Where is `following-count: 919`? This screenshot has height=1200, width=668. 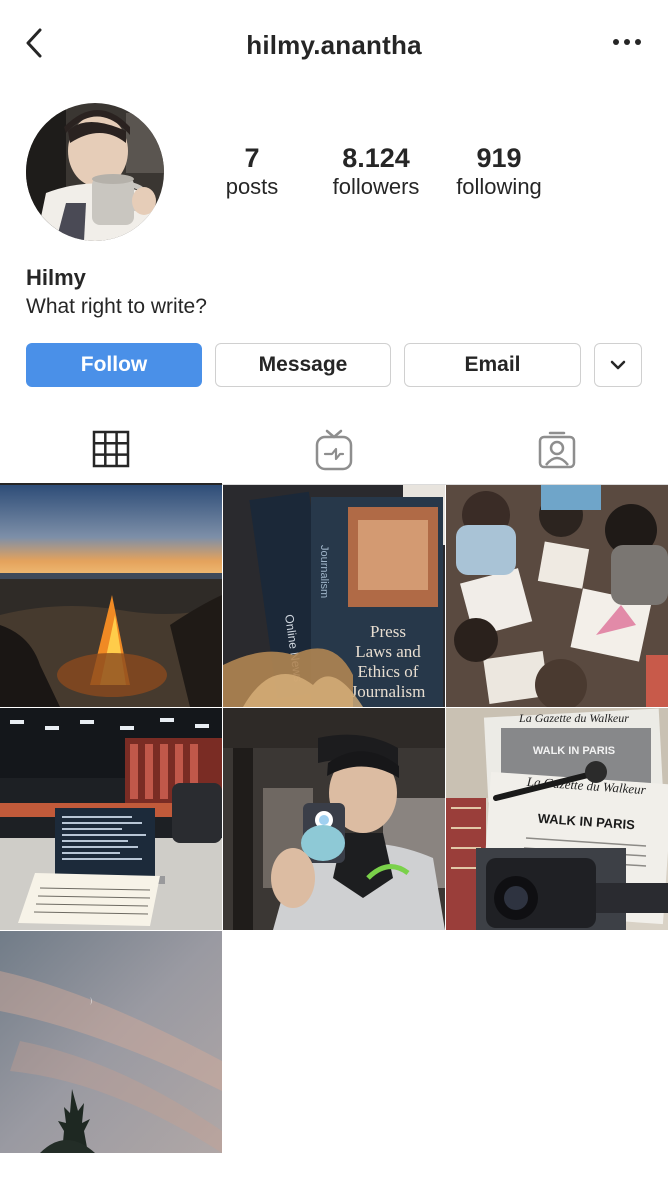 following-count: 919 is located at coordinates (499, 158).